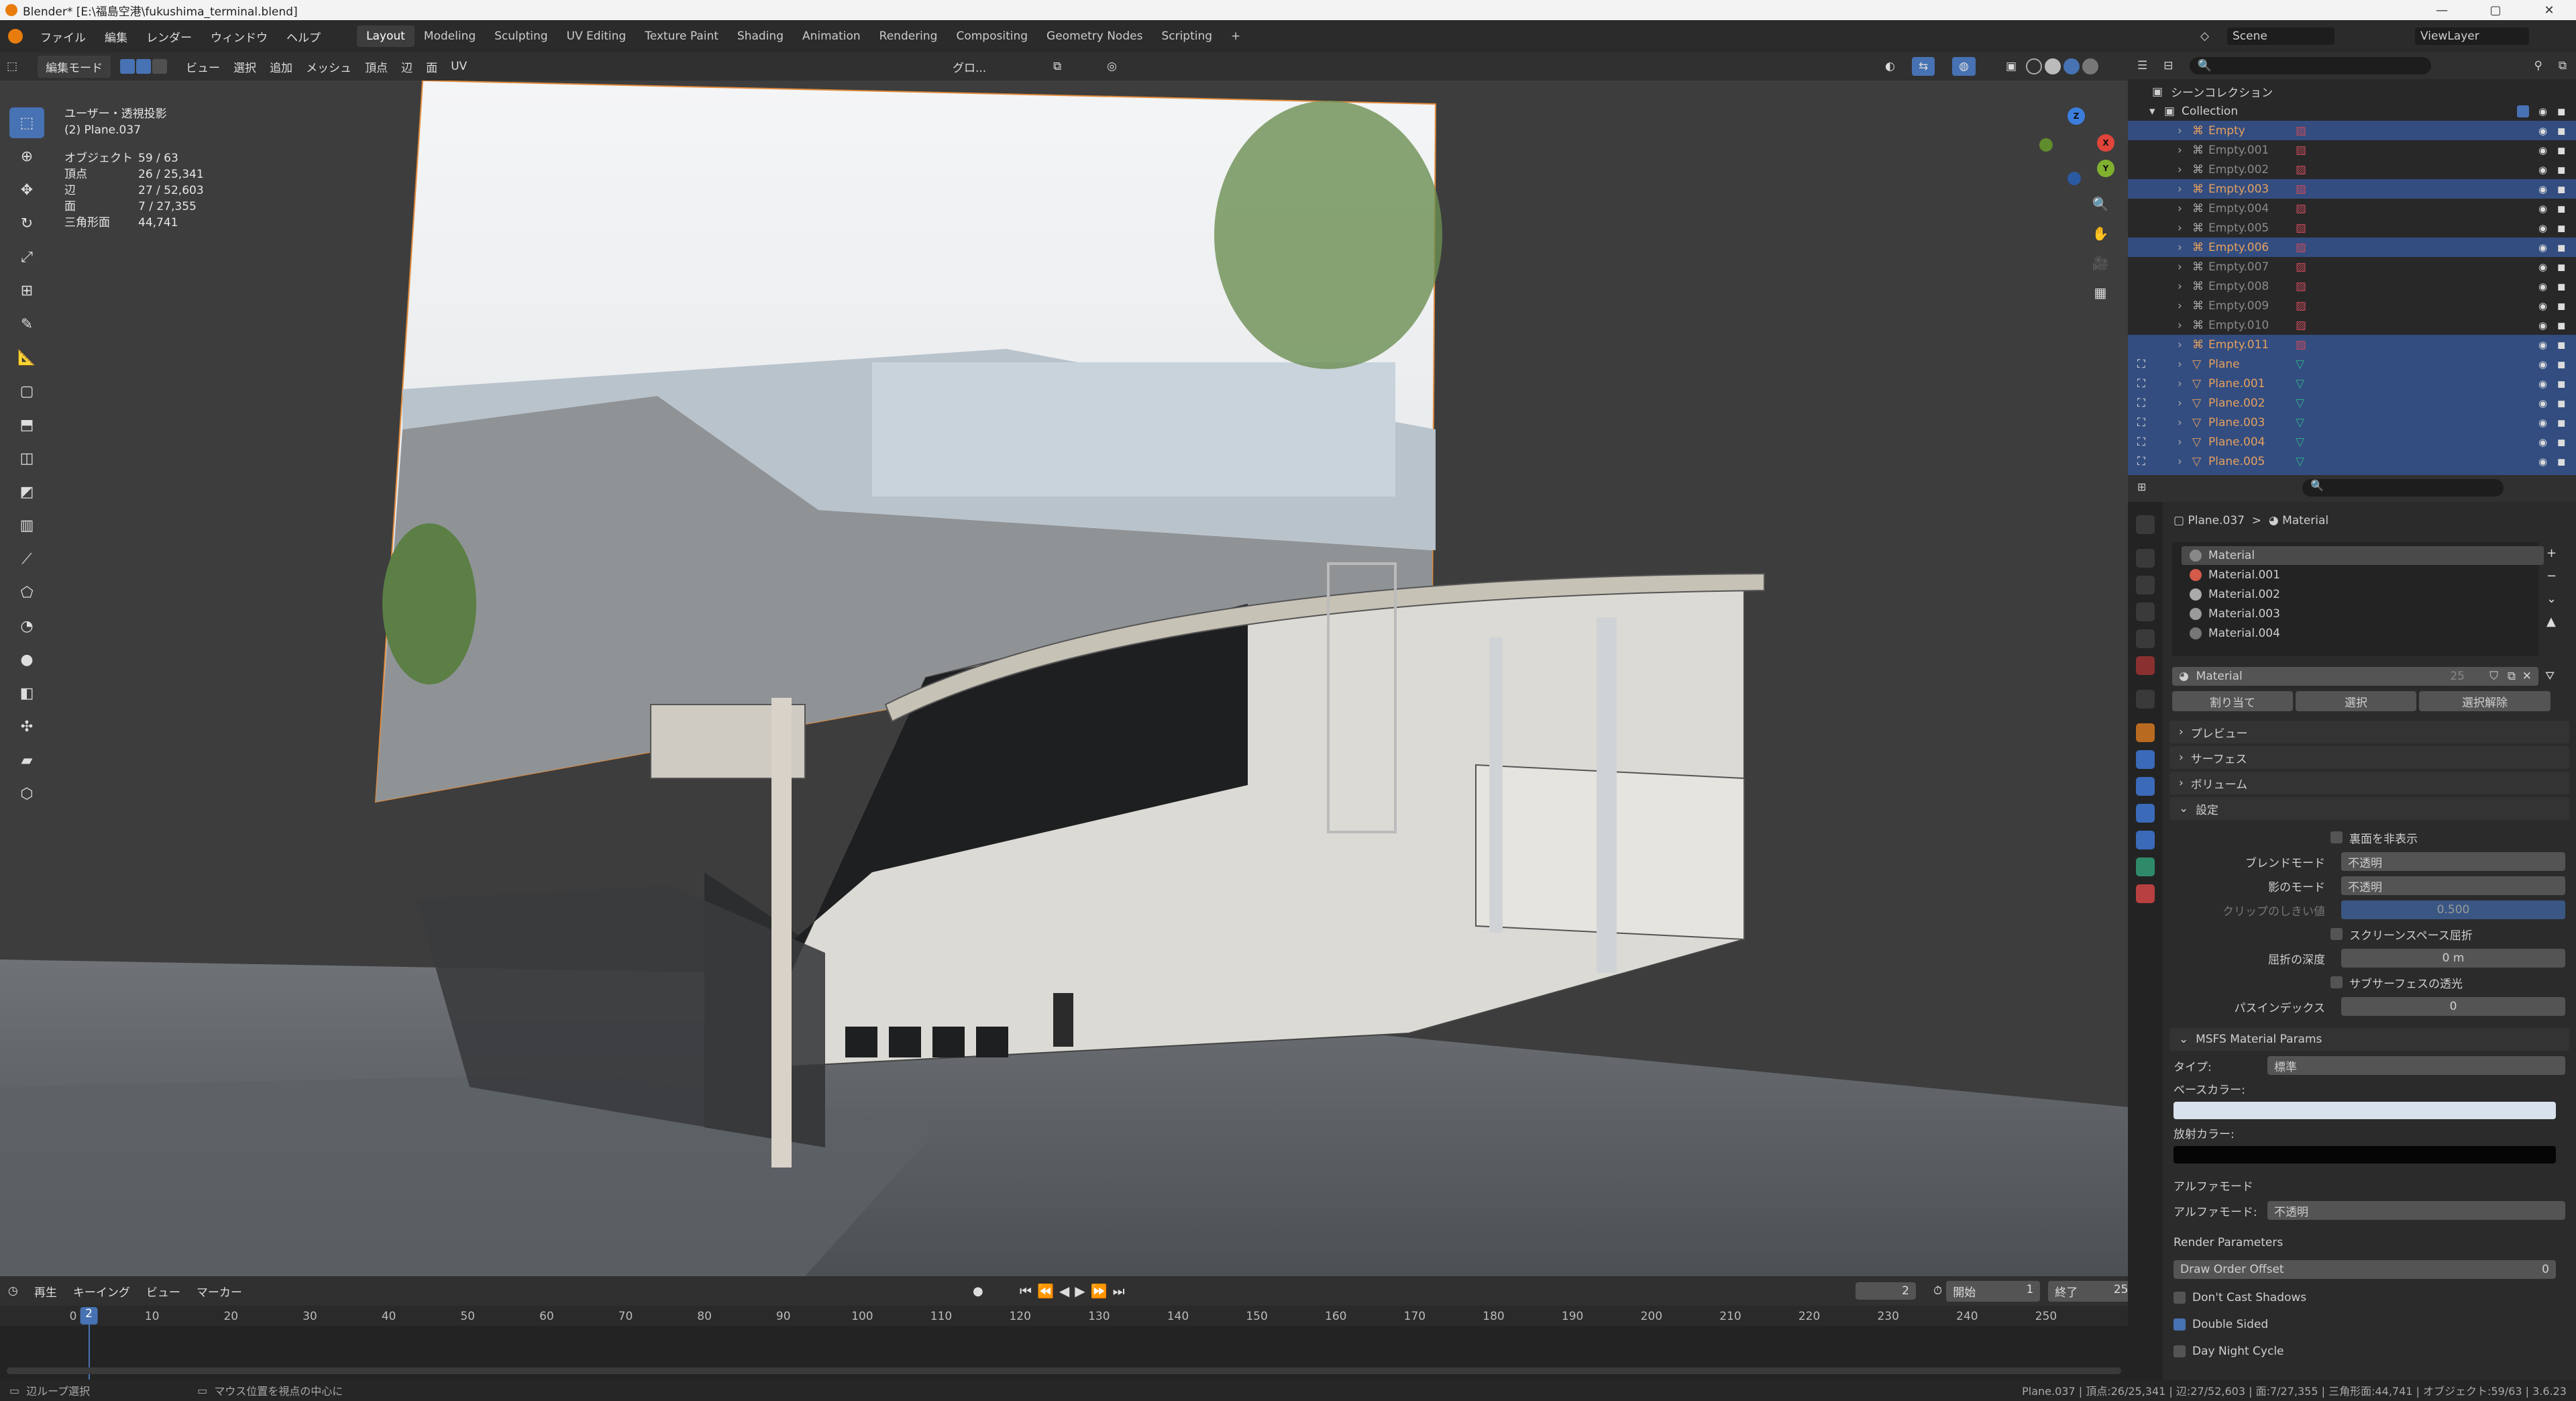  Describe the element at coordinates (26, 224) in the screenshot. I see `rotate-tool-icon: ↻` at that location.